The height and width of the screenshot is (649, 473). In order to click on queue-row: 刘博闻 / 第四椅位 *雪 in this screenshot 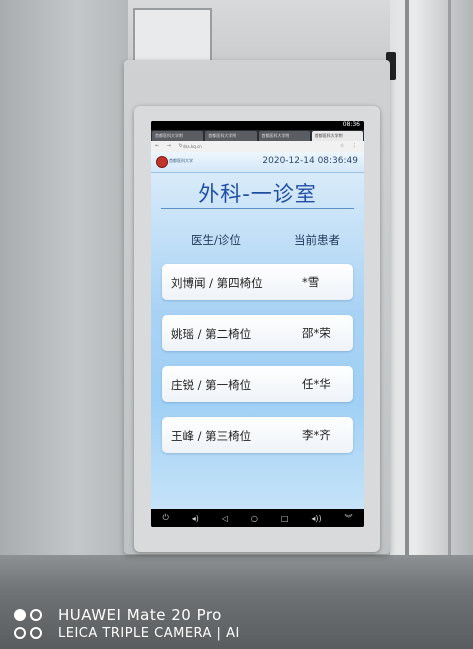, I will do `click(257, 282)`.